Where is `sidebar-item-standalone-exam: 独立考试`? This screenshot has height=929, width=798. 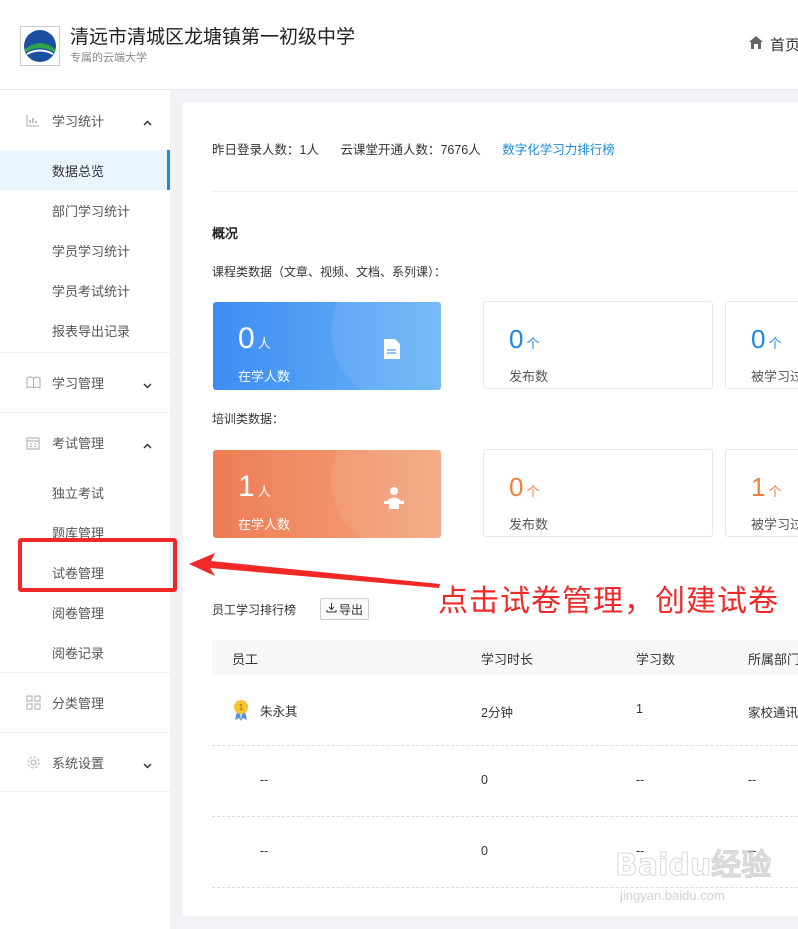 sidebar-item-standalone-exam: 独立考试 is located at coordinates (85, 492).